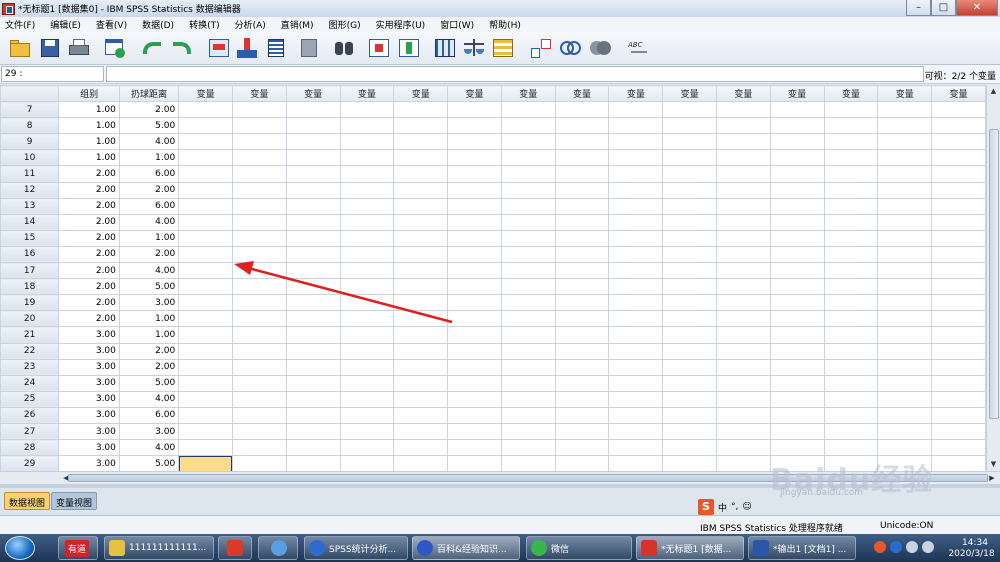 The image size is (1000, 562). What do you see at coordinates (89, 94) in the screenshot?
I see `column-header-group: 组别` at bounding box center [89, 94].